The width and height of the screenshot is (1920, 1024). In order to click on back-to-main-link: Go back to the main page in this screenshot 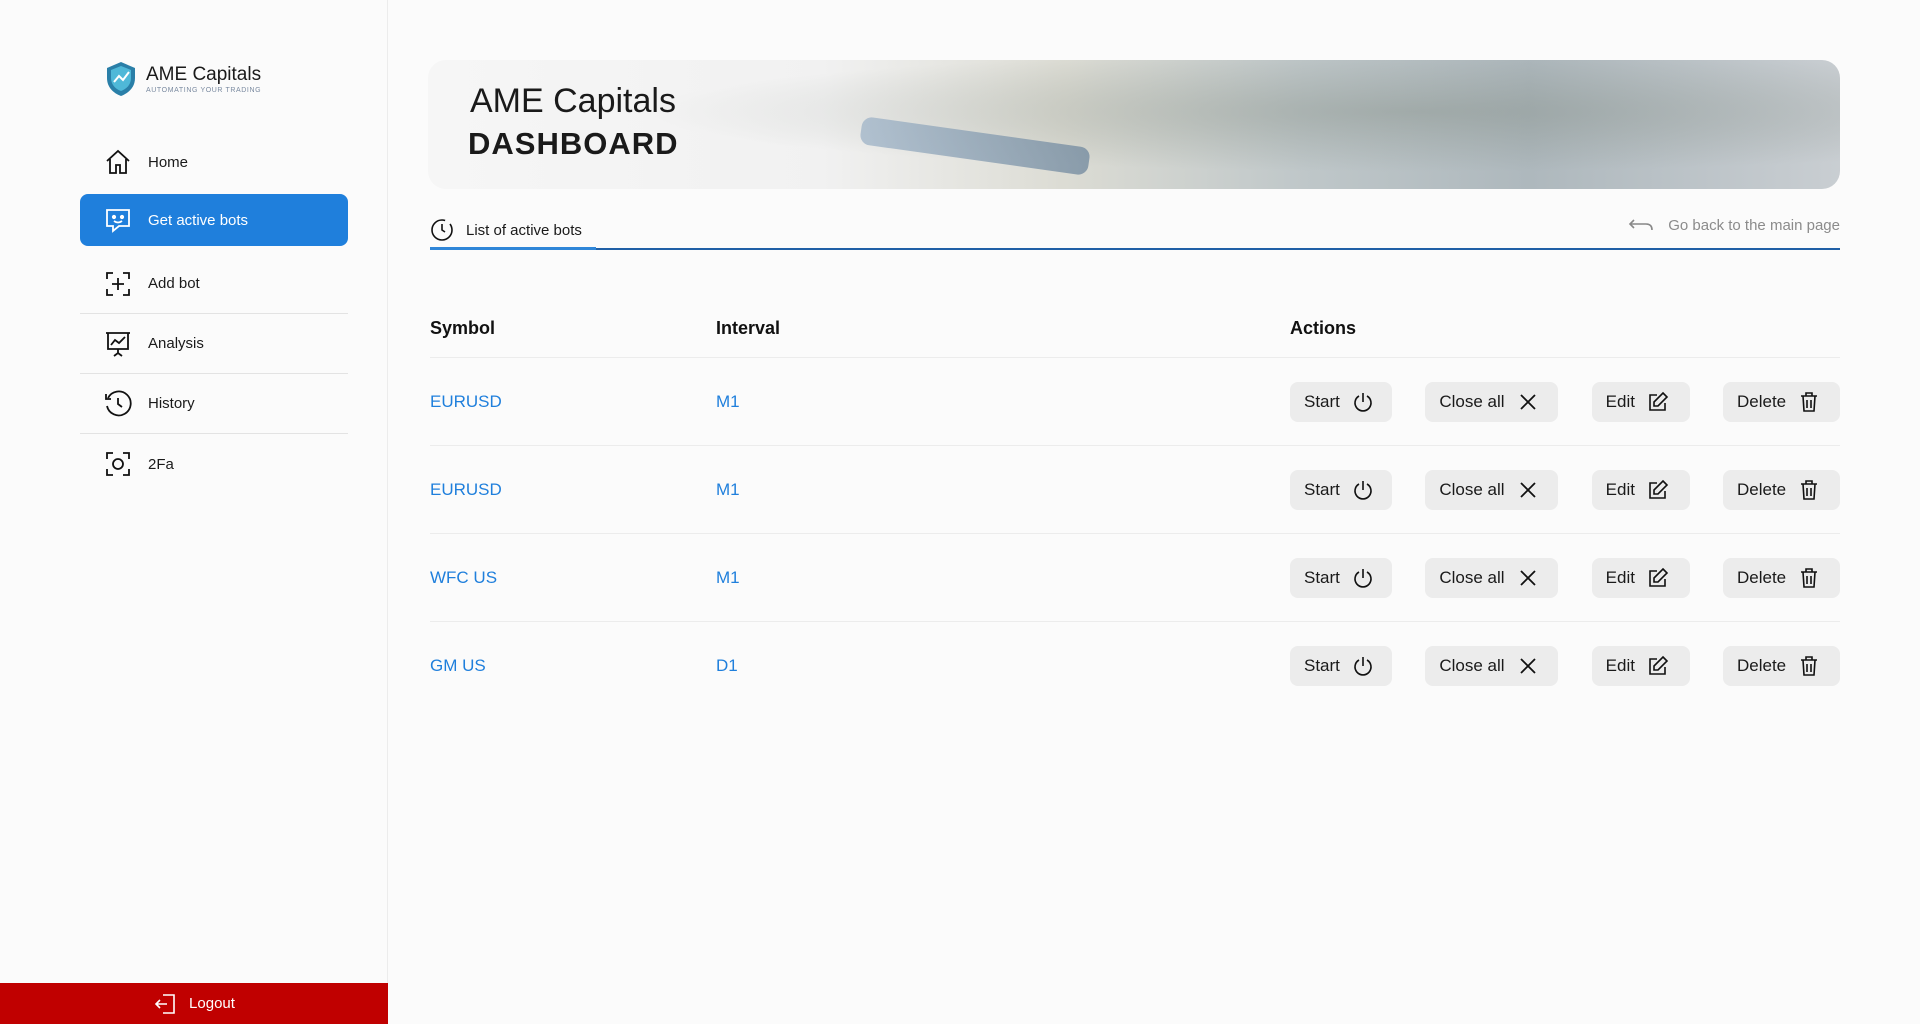, I will do `click(1734, 225)`.